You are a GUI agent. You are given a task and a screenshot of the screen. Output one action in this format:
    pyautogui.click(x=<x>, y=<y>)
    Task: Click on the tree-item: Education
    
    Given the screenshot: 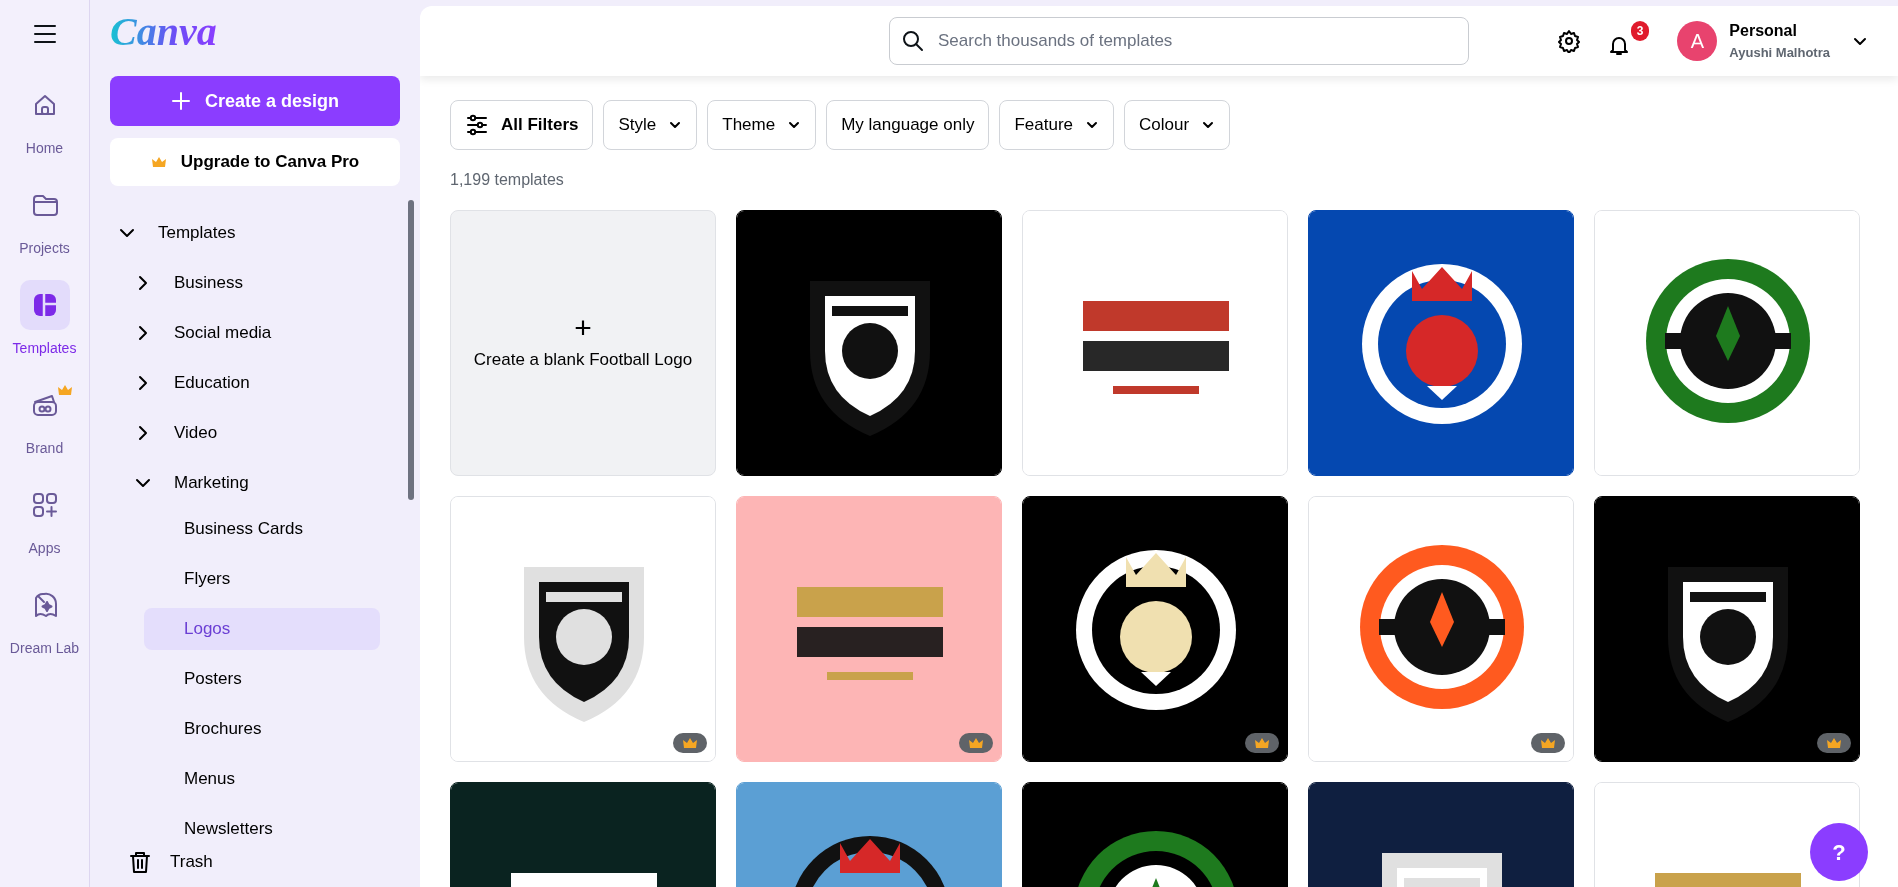 What is the action you would take?
    pyautogui.click(x=255, y=383)
    